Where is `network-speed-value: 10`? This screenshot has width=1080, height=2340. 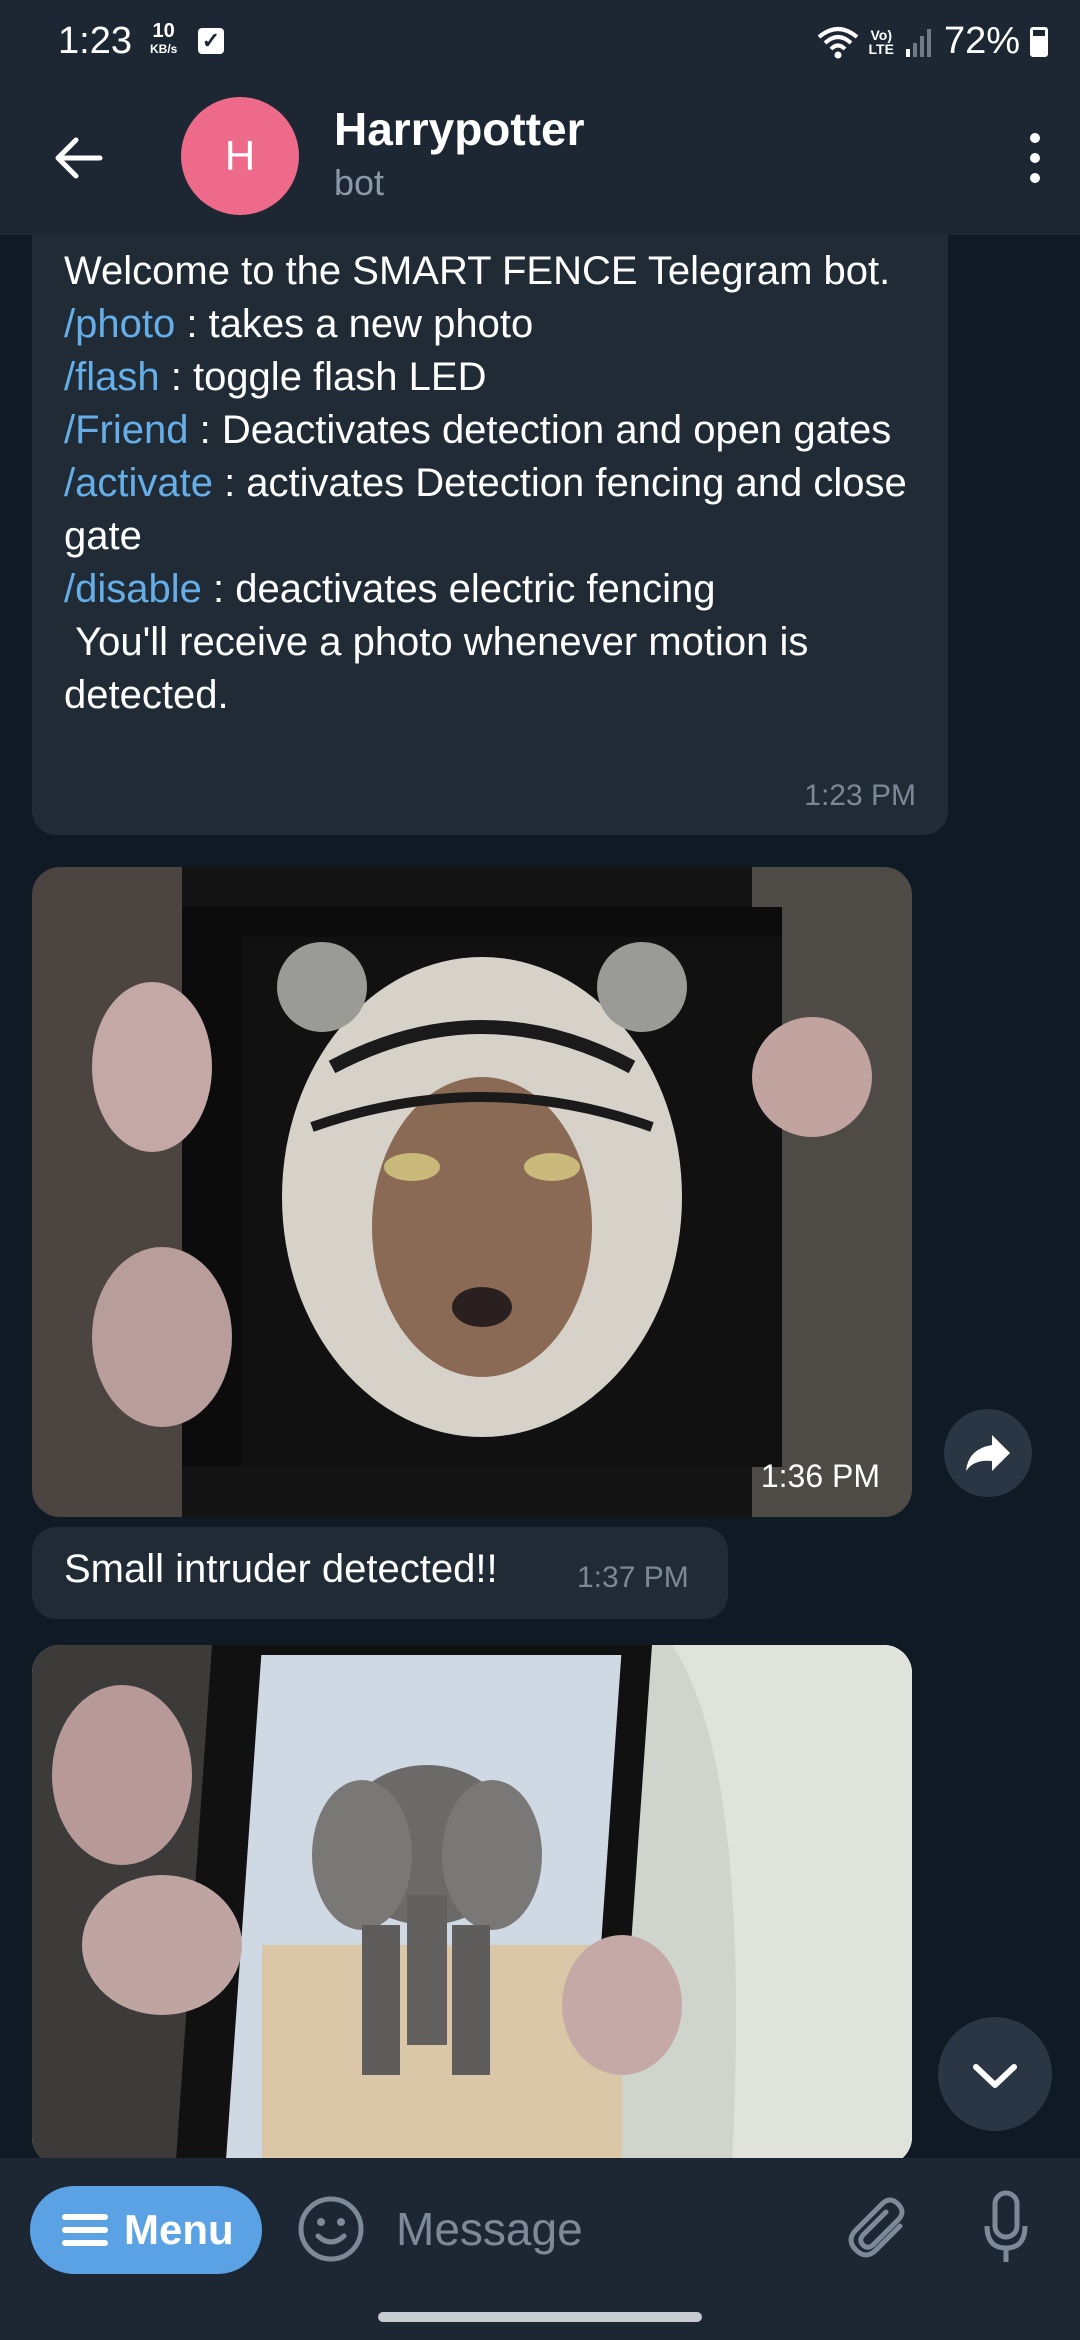 network-speed-value: 10 is located at coordinates (163, 31).